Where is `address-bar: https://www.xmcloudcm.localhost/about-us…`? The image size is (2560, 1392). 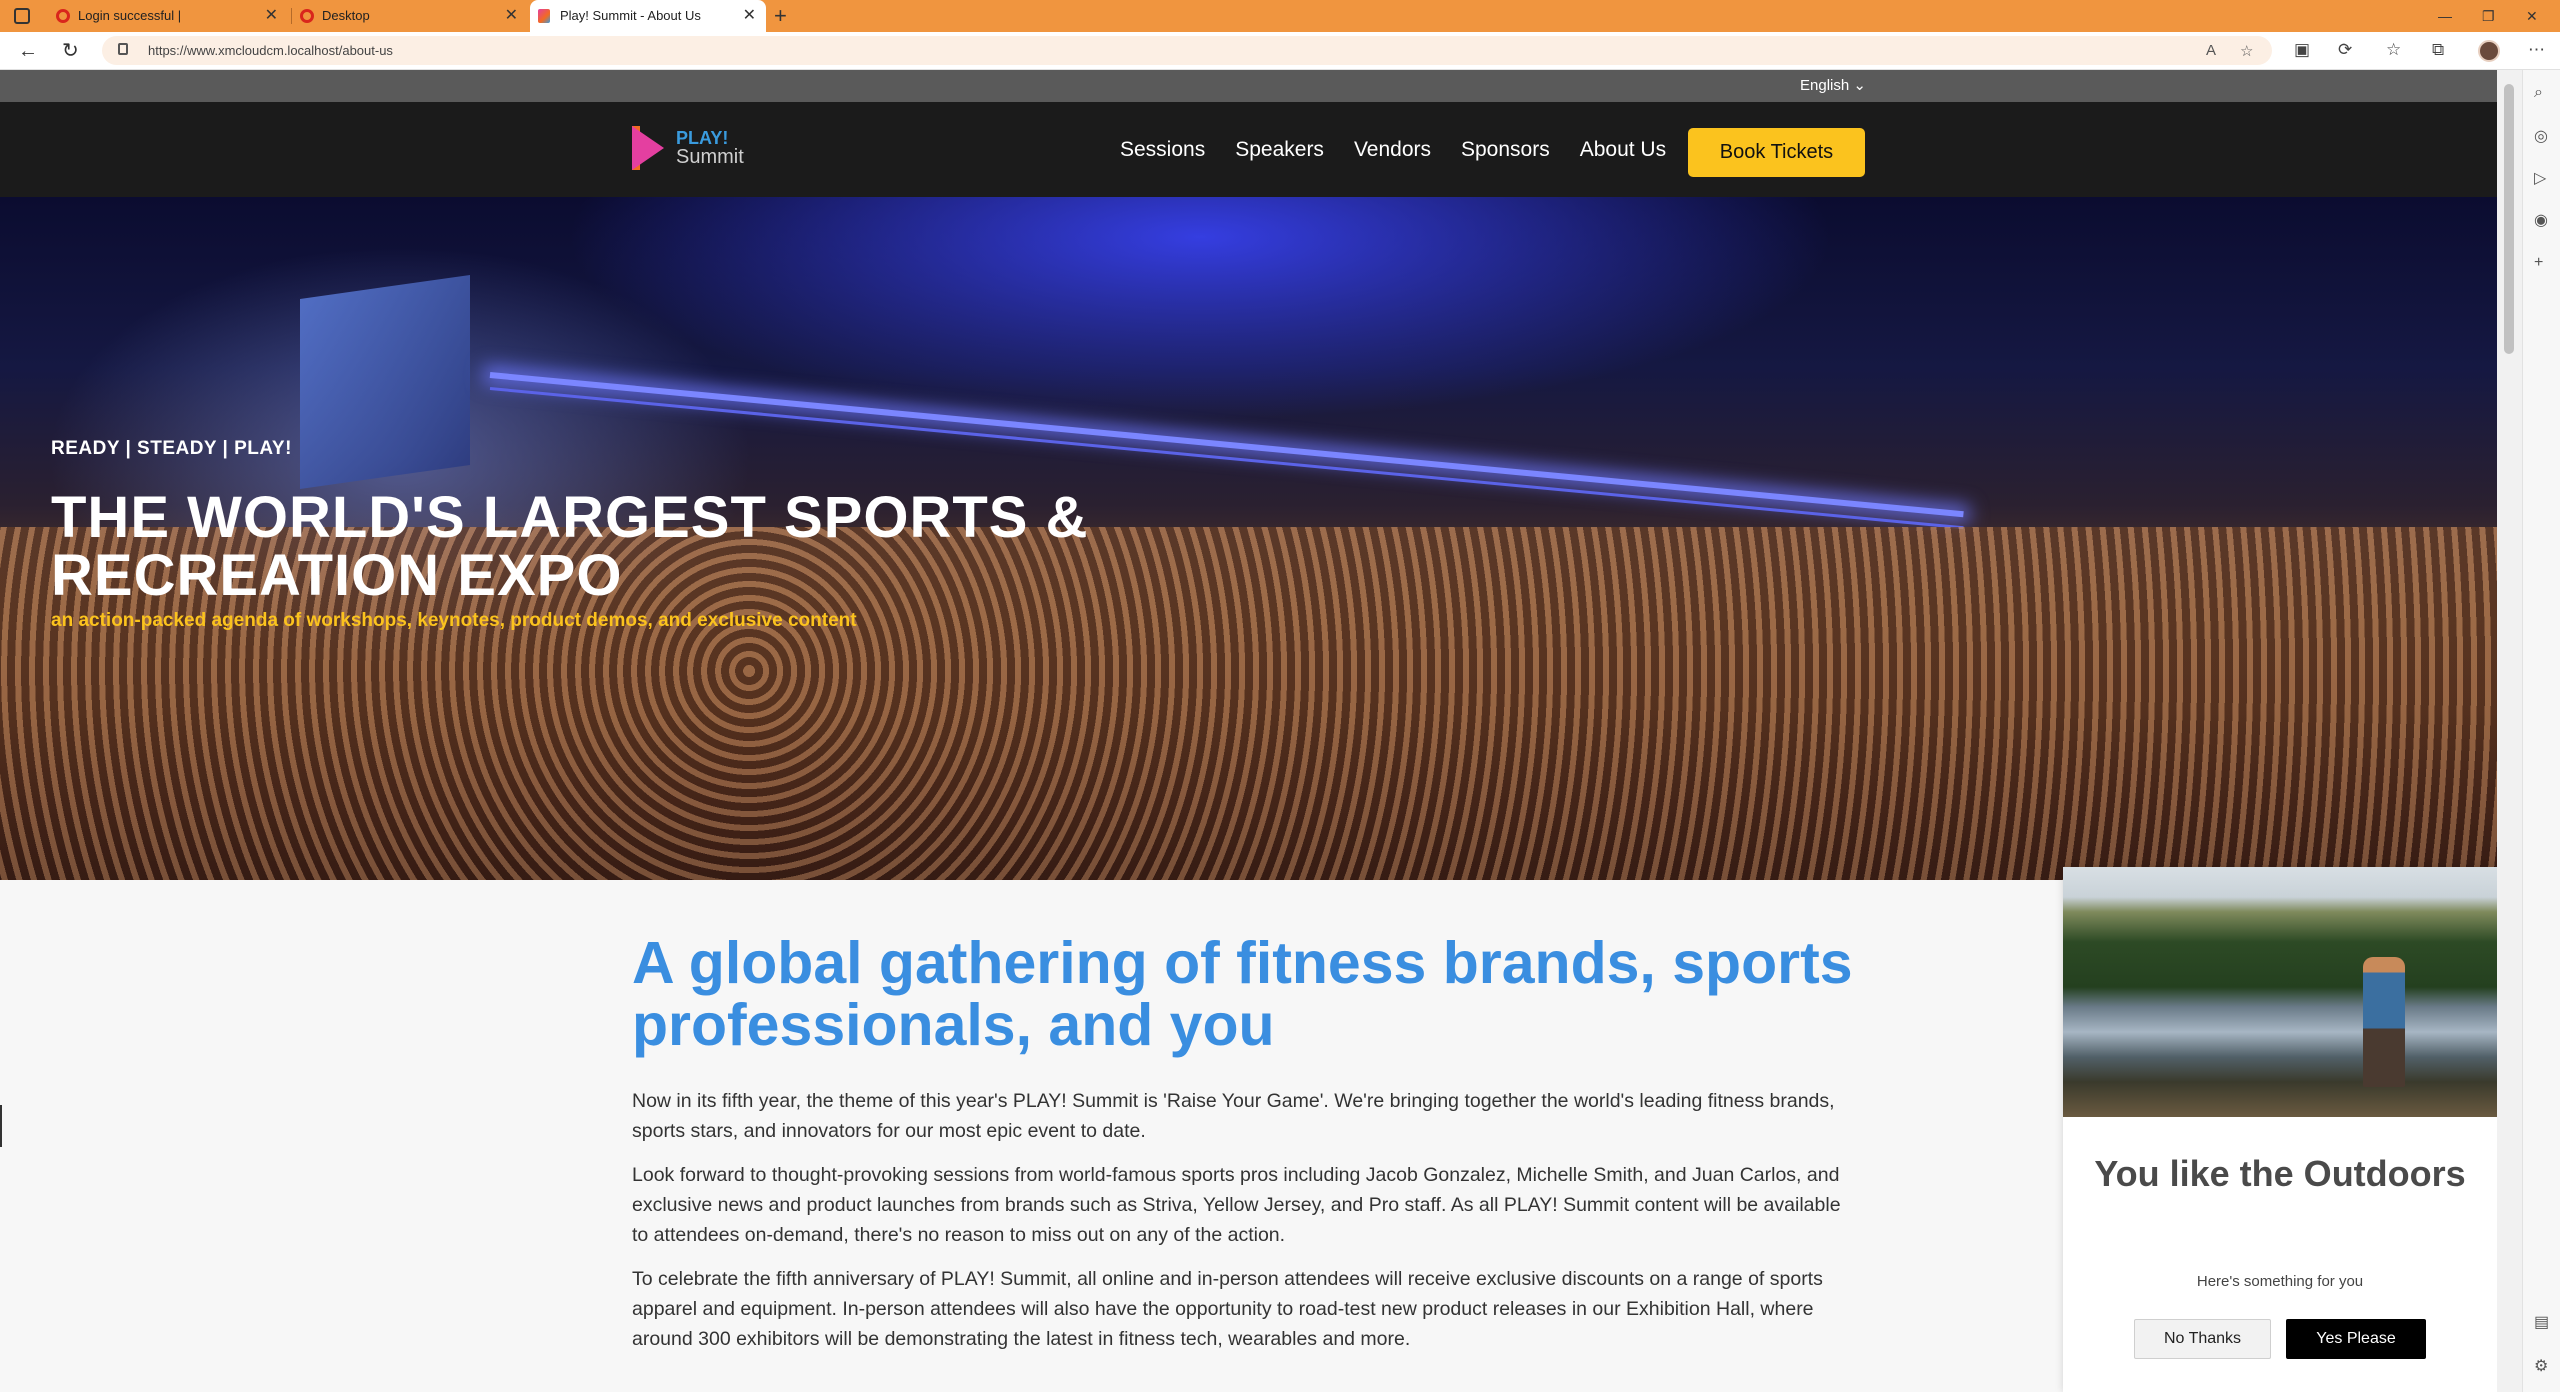
address-bar: https://www.xmcloudcm.localhost/about-us… is located at coordinates (1187, 50).